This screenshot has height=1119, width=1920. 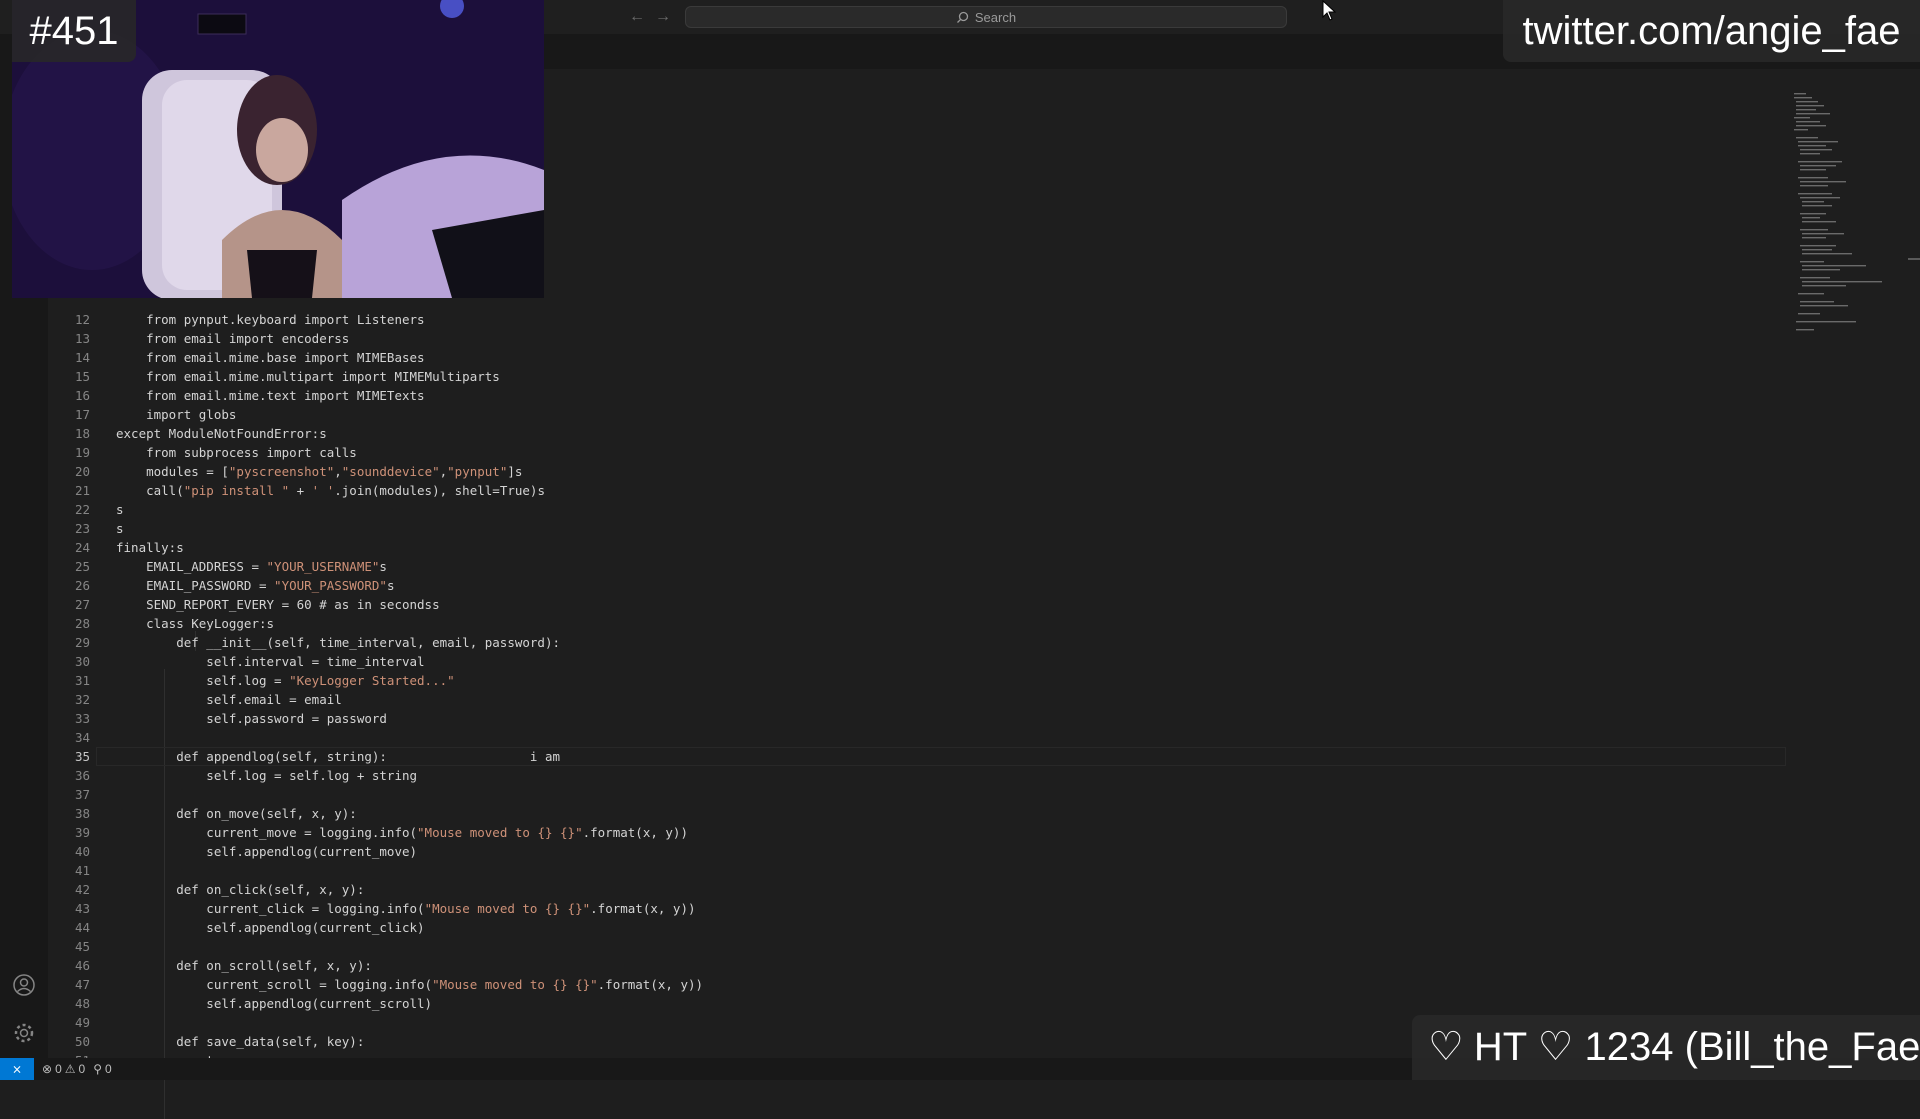 What do you see at coordinates (82, 1069) in the screenshot?
I see `warning-count: 0` at bounding box center [82, 1069].